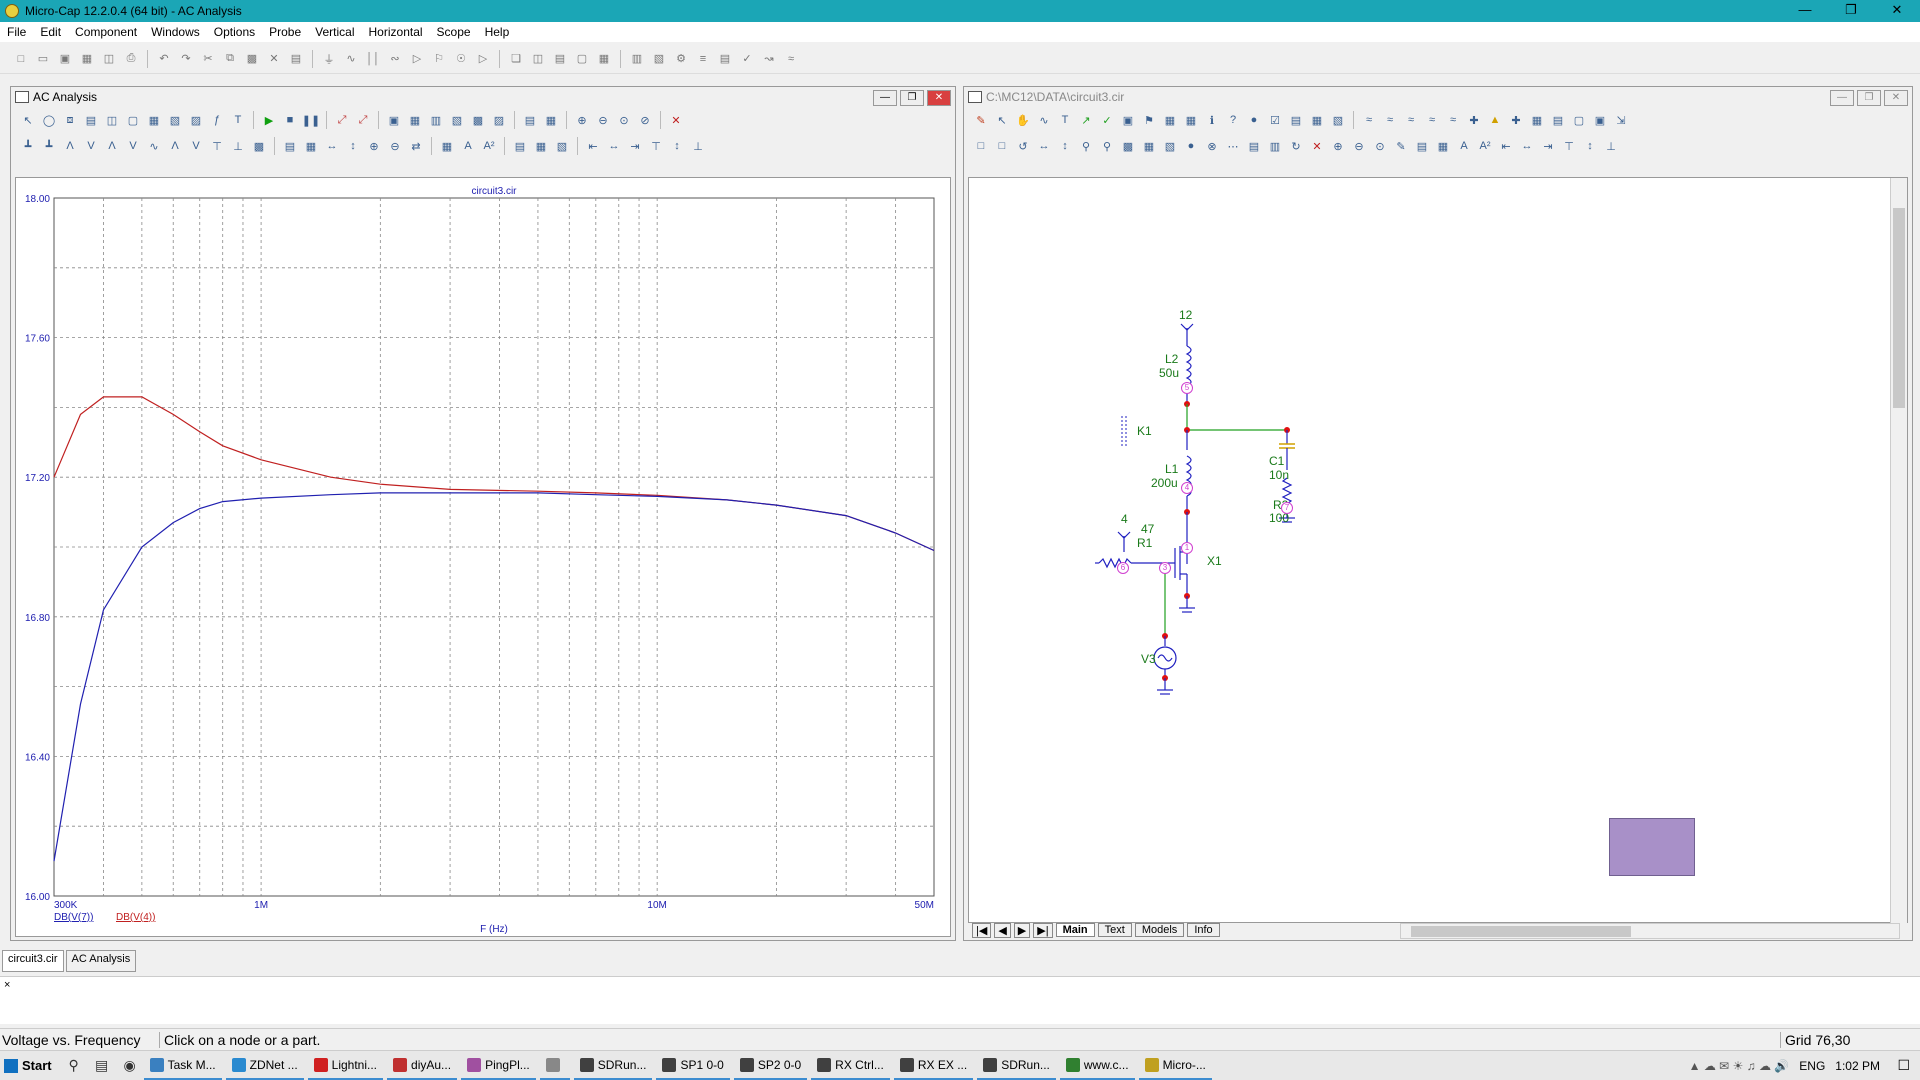 The image size is (1920, 1080). Describe the element at coordinates (439, 59) in the screenshot. I see `transistor-component-icon: ⚐` at that location.